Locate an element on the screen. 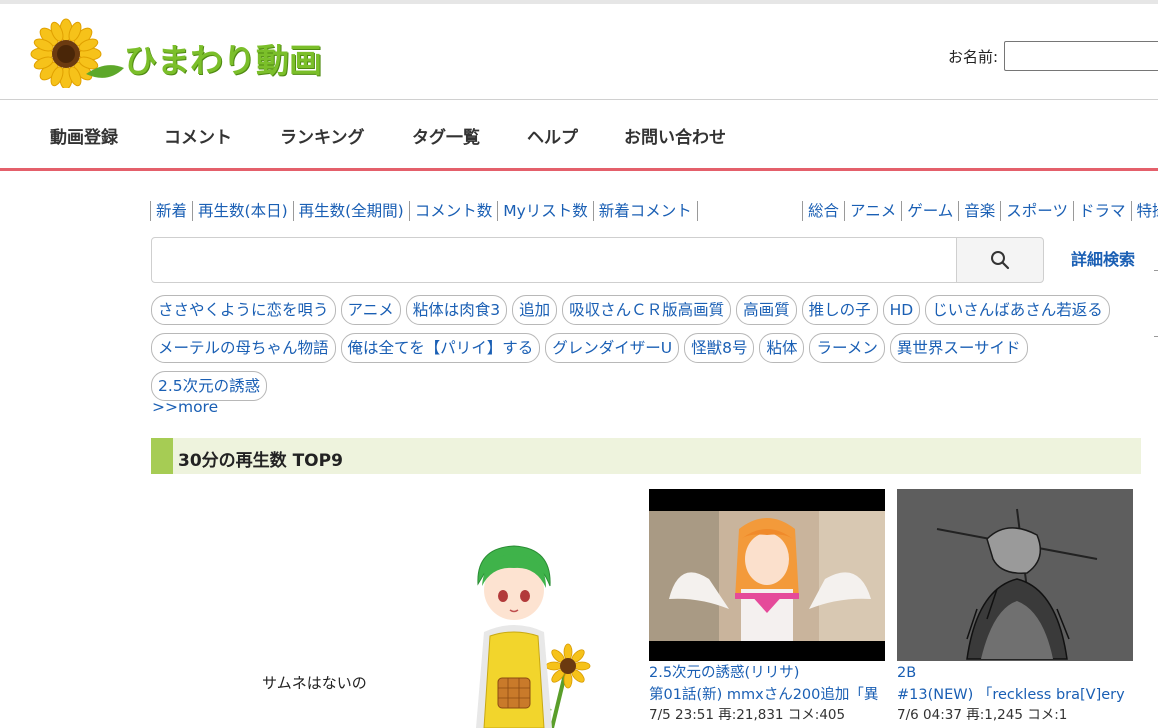  sort-mylist-count: Myリスト数 is located at coordinates (545, 211).